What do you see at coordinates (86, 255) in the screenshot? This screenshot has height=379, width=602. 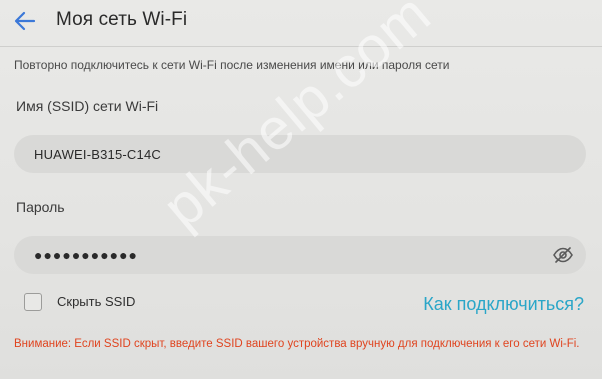 I see `password-value: ●●●●●●●●●●●` at bounding box center [86, 255].